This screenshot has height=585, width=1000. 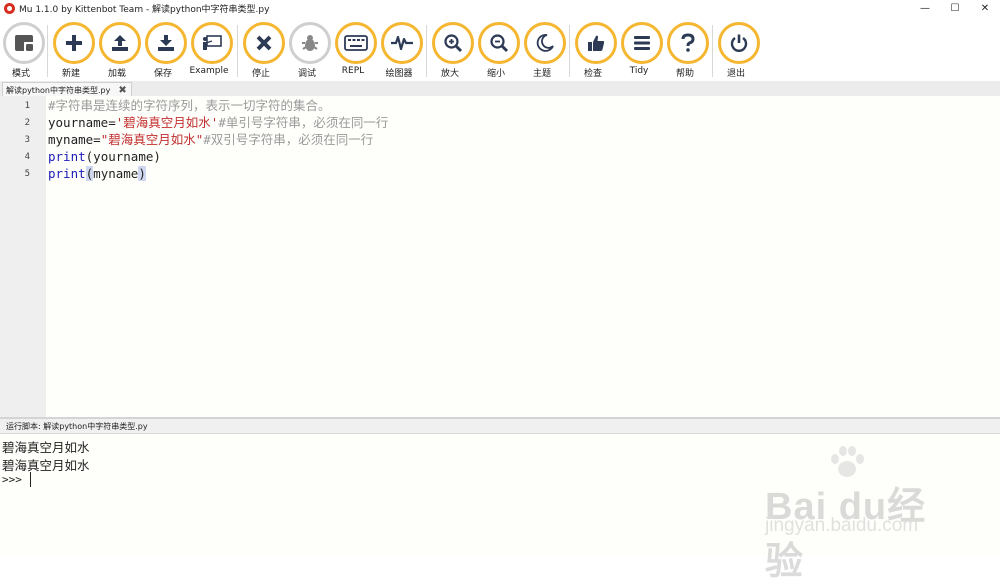 What do you see at coordinates (142, 173) in the screenshot?
I see `matched-paren: )` at bounding box center [142, 173].